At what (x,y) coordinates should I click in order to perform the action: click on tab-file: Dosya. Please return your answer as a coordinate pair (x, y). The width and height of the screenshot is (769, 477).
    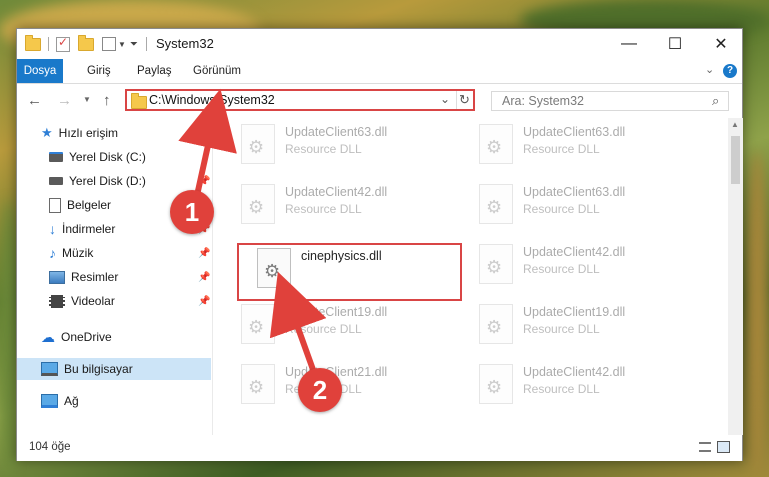
    Looking at the image, I should click on (40, 71).